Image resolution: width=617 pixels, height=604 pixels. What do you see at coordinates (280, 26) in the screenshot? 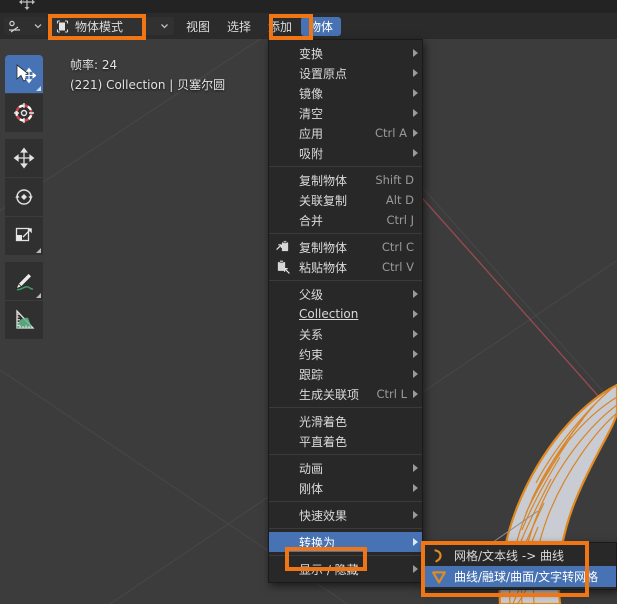
I see `menu-add: 添加` at bounding box center [280, 26].